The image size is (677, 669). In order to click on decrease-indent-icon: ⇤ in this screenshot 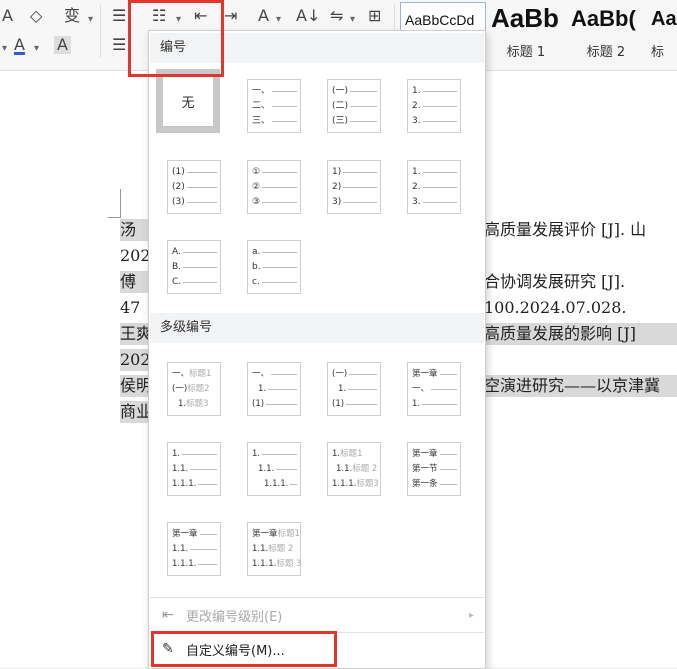, I will do `click(200, 16)`.